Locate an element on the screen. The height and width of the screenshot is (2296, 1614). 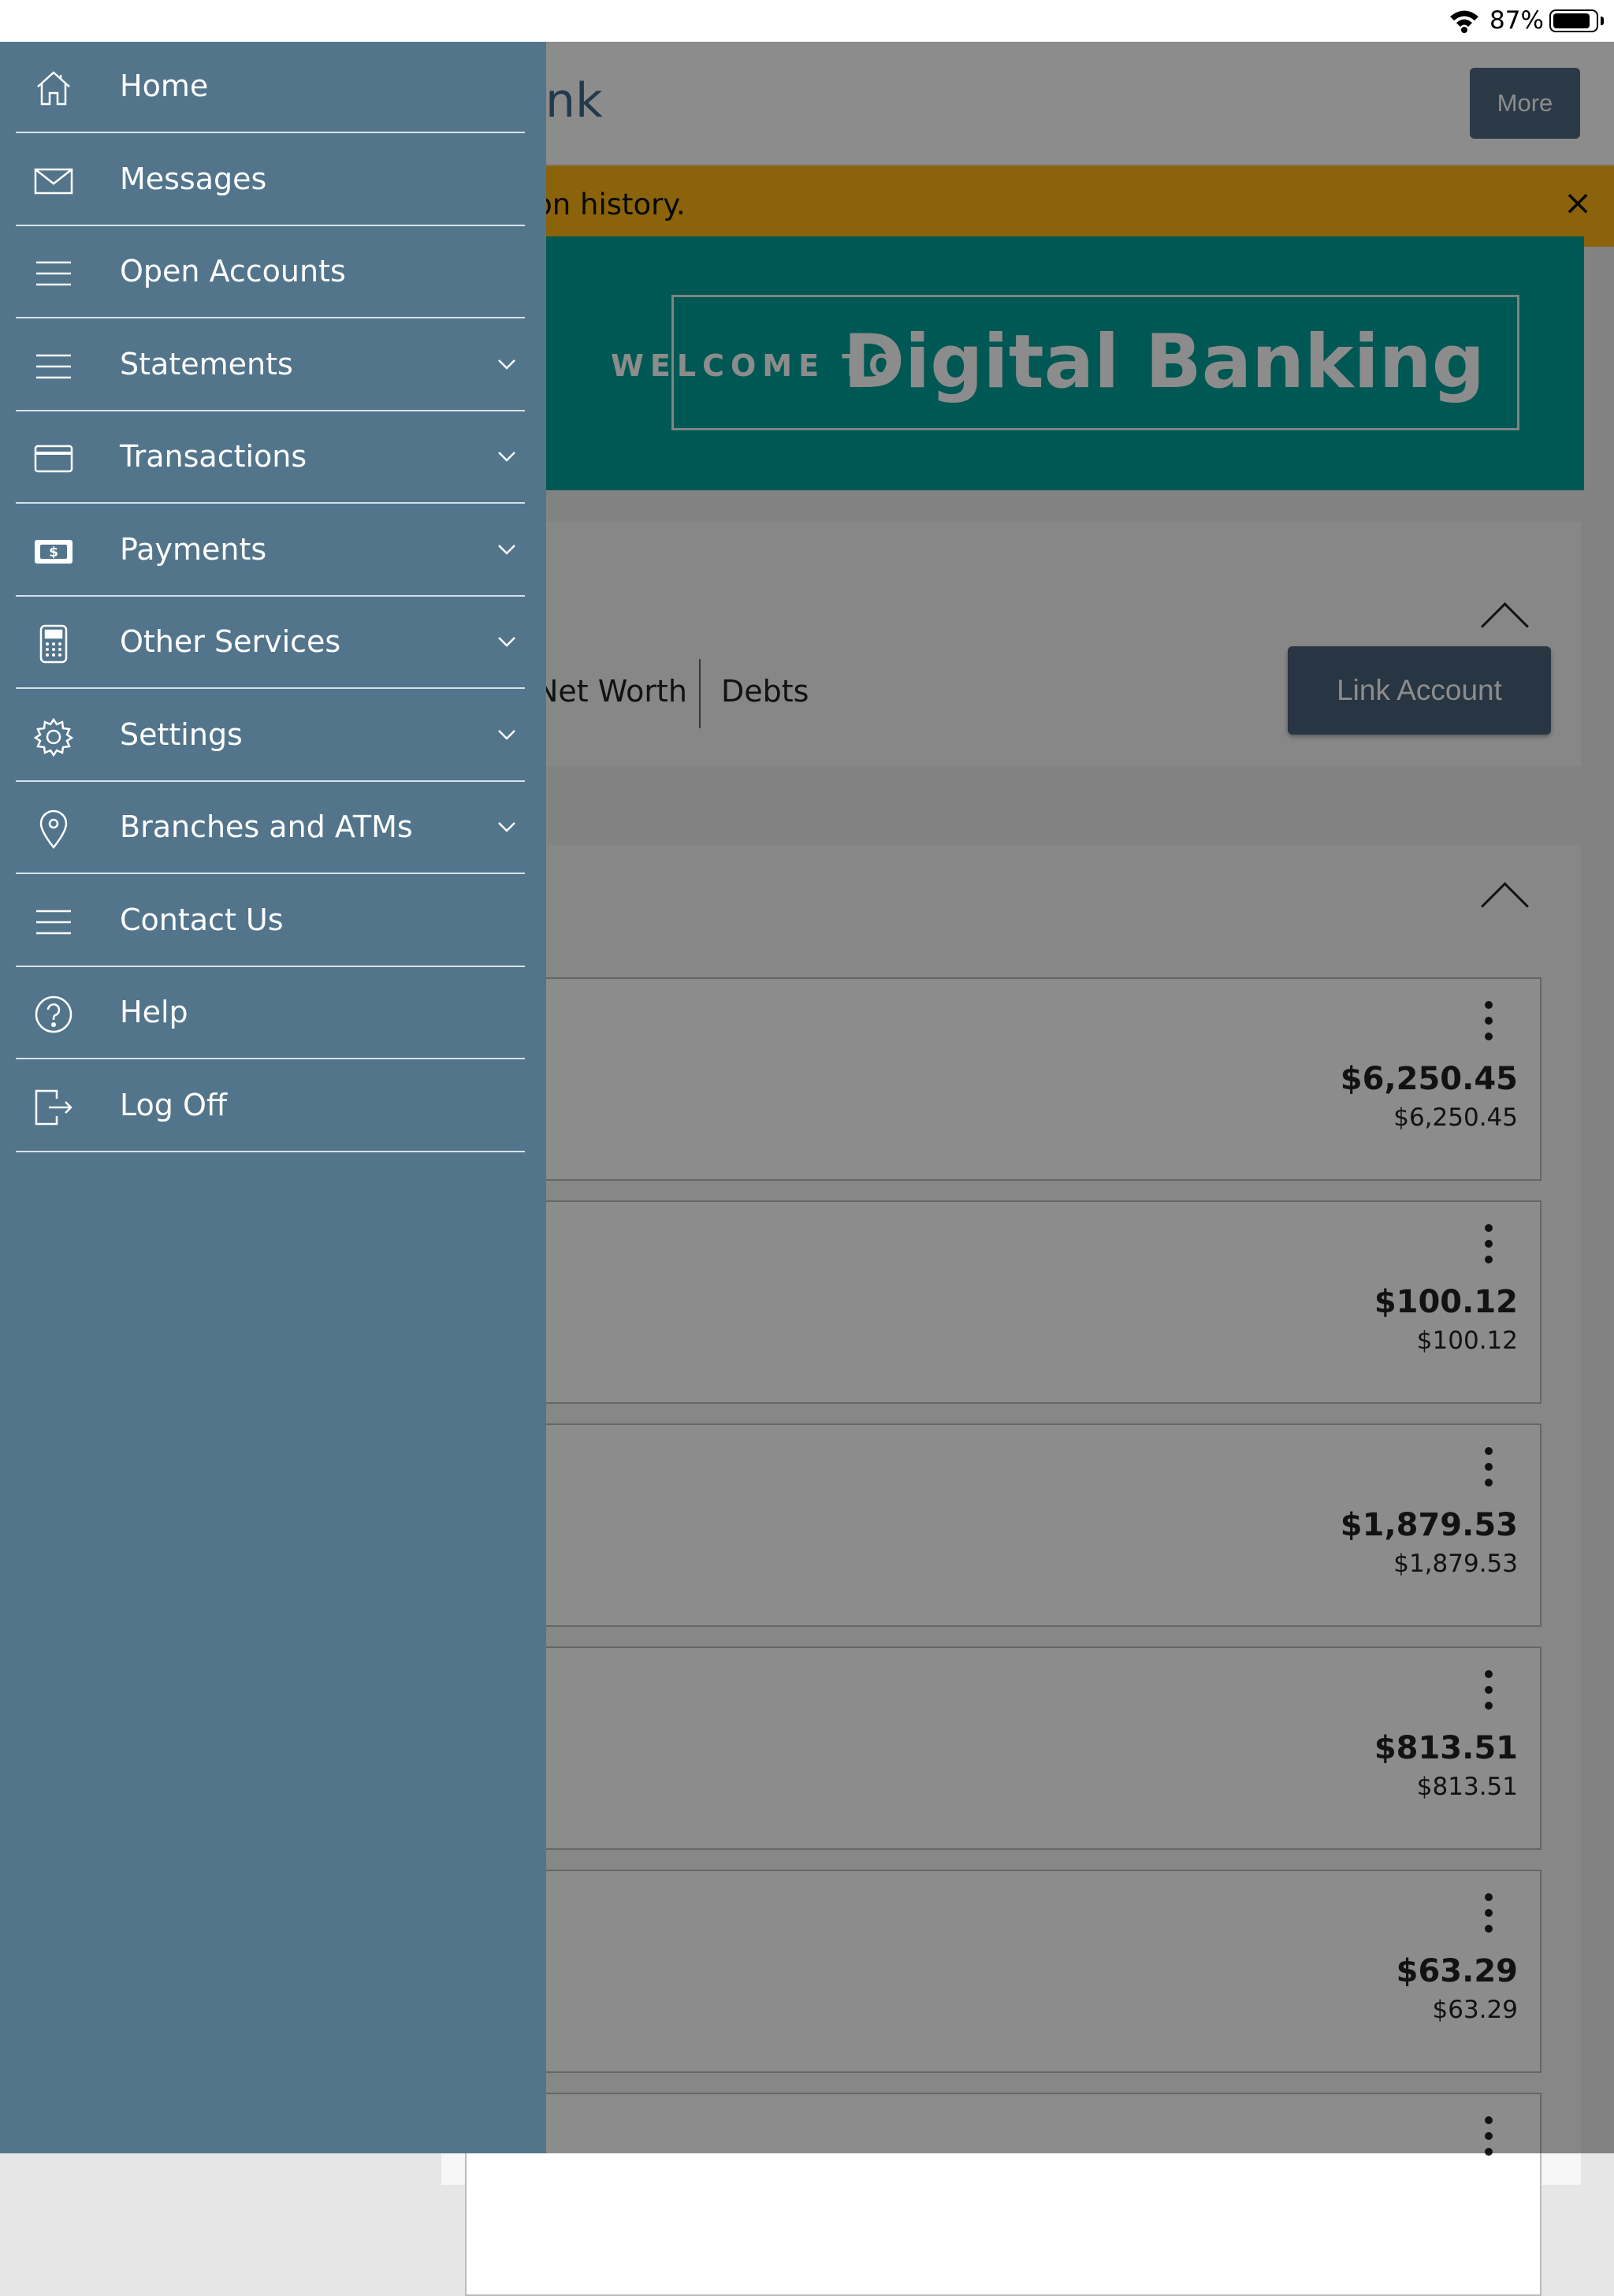
logout-icon is located at coordinates (53, 1107).